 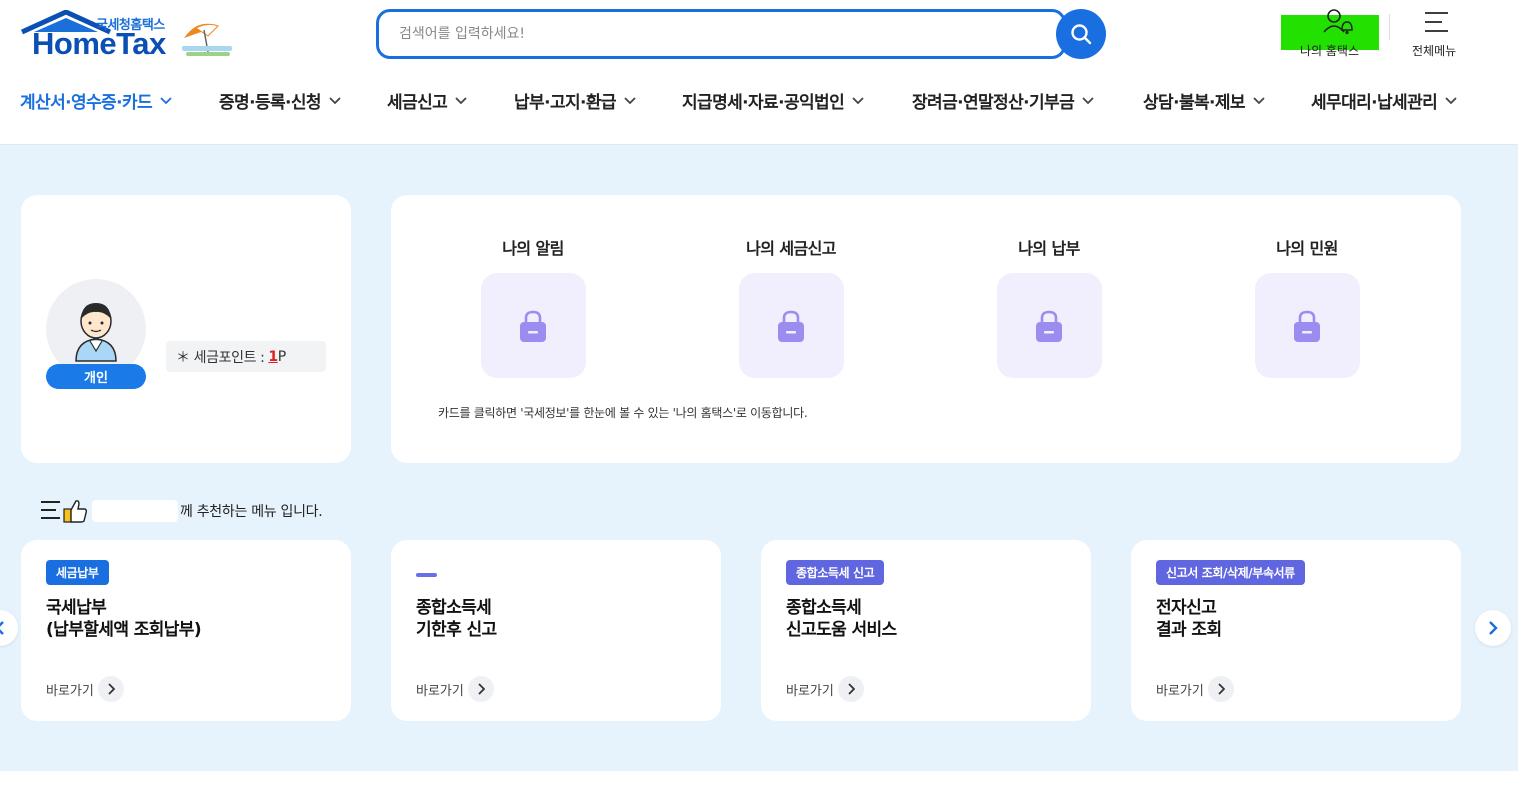 I want to click on search-input, so click(x=699, y=34).